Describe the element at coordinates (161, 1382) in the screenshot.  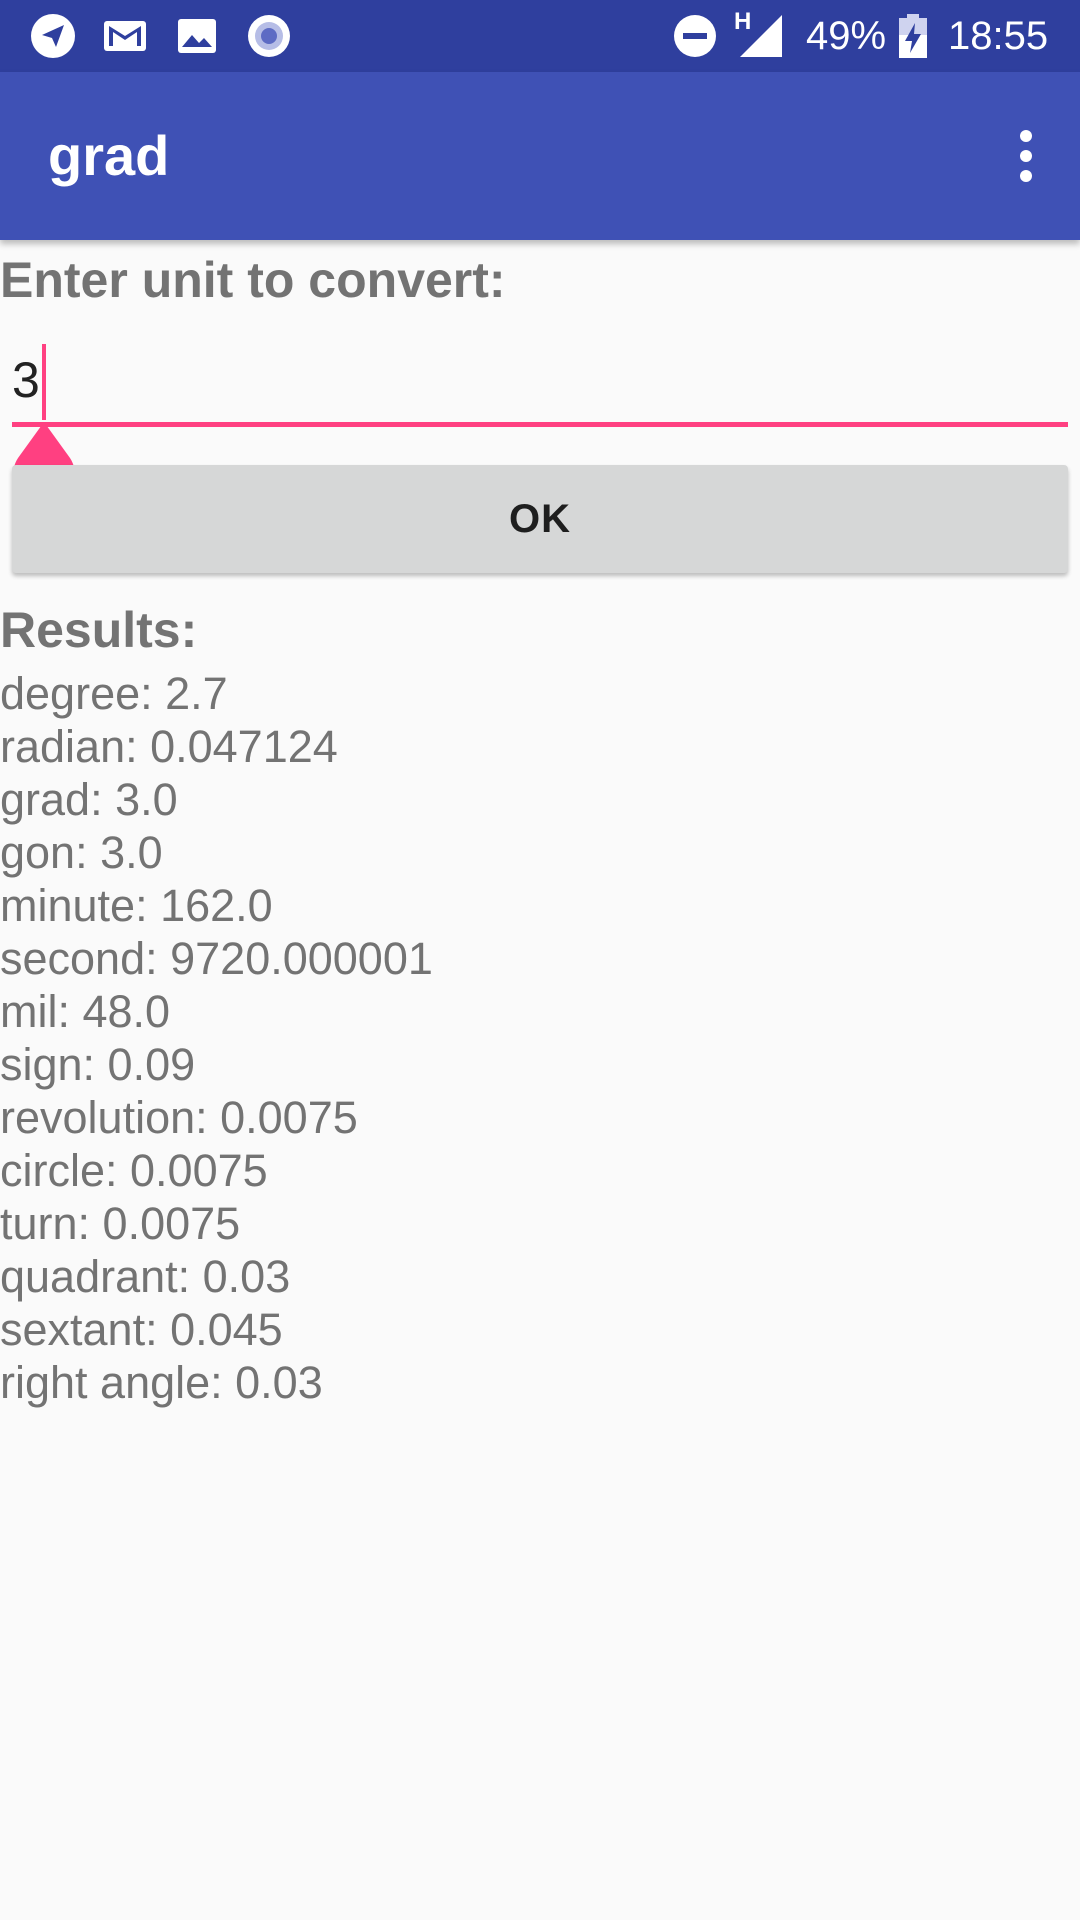
I see `result-item: right angle: 0.03` at that location.